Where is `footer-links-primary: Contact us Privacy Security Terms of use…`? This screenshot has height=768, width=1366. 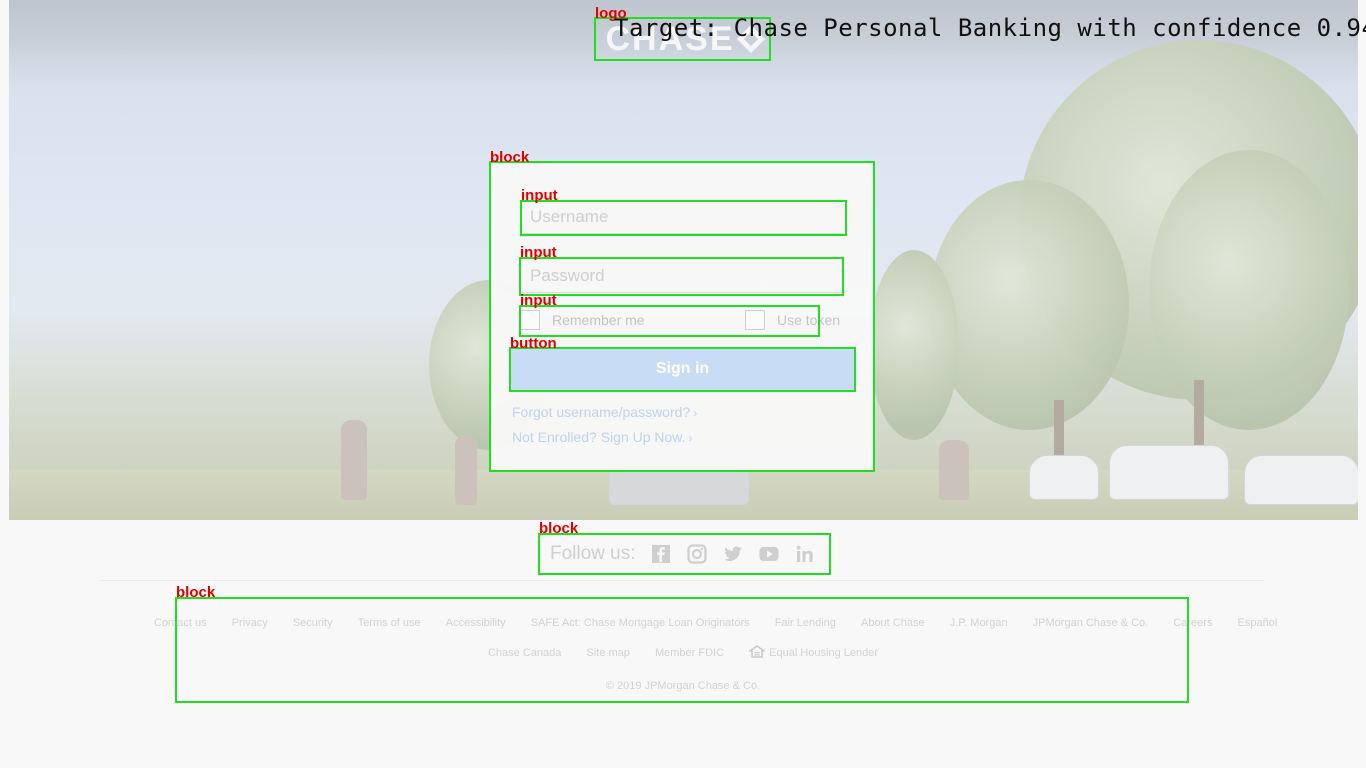 footer-links-primary: Contact us Privacy Security Terms of use… is located at coordinates (725, 620).